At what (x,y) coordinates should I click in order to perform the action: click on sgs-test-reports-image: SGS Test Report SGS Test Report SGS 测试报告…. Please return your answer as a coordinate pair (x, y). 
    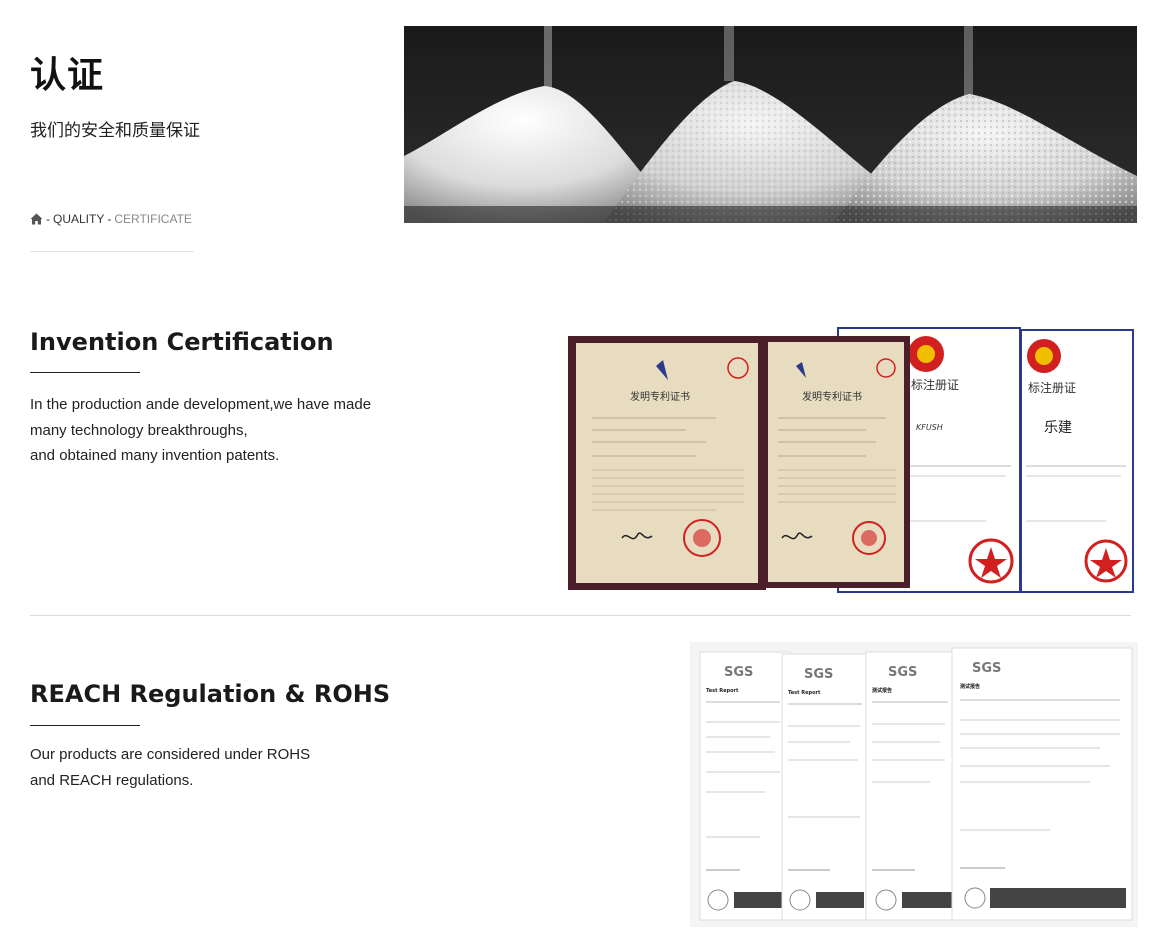
    Looking at the image, I should click on (914, 784).